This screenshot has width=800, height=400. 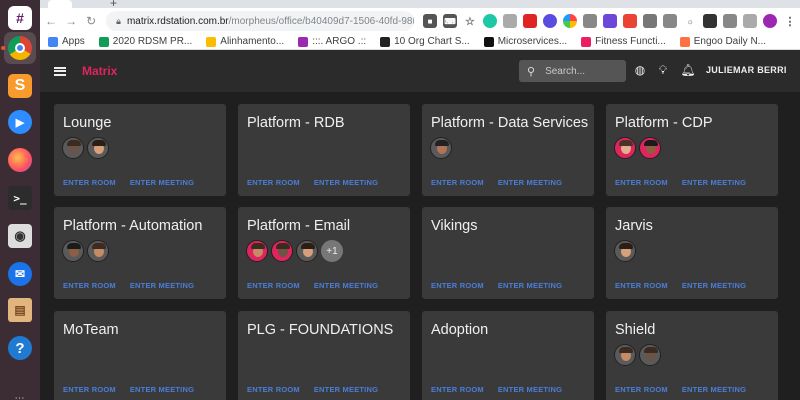 I want to click on room-card: Lounge ENTER ROOM ENTER MEETING, so click(x=140, y=150).